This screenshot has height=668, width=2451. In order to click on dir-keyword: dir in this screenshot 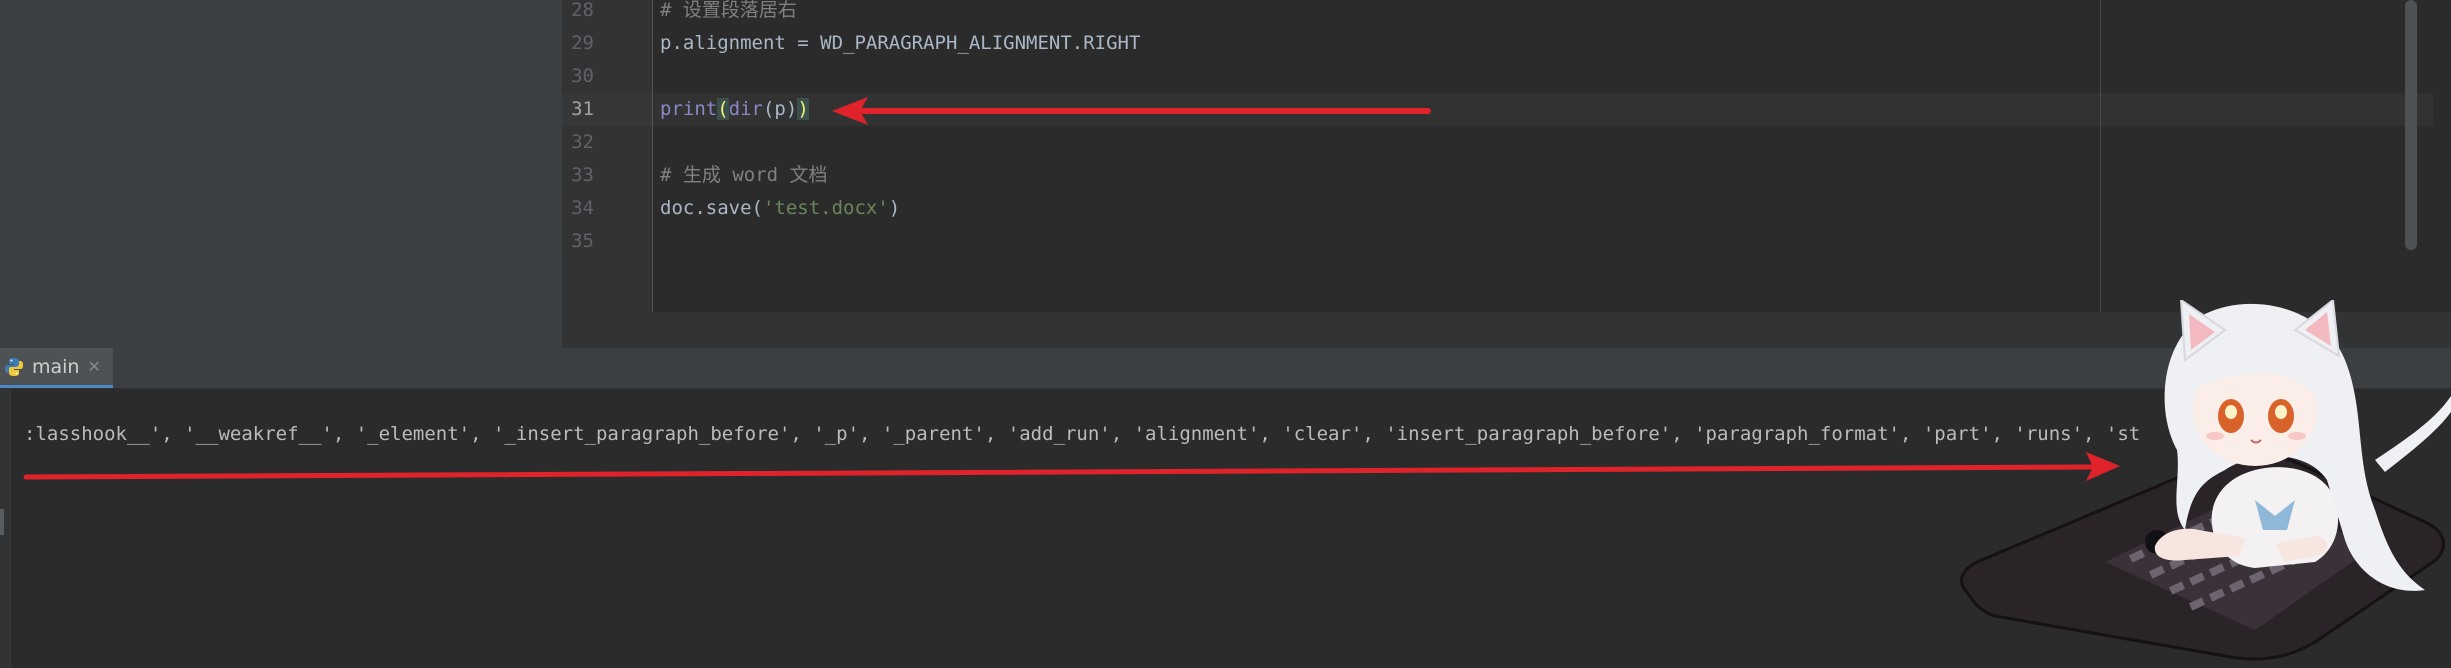, I will do `click(745, 109)`.